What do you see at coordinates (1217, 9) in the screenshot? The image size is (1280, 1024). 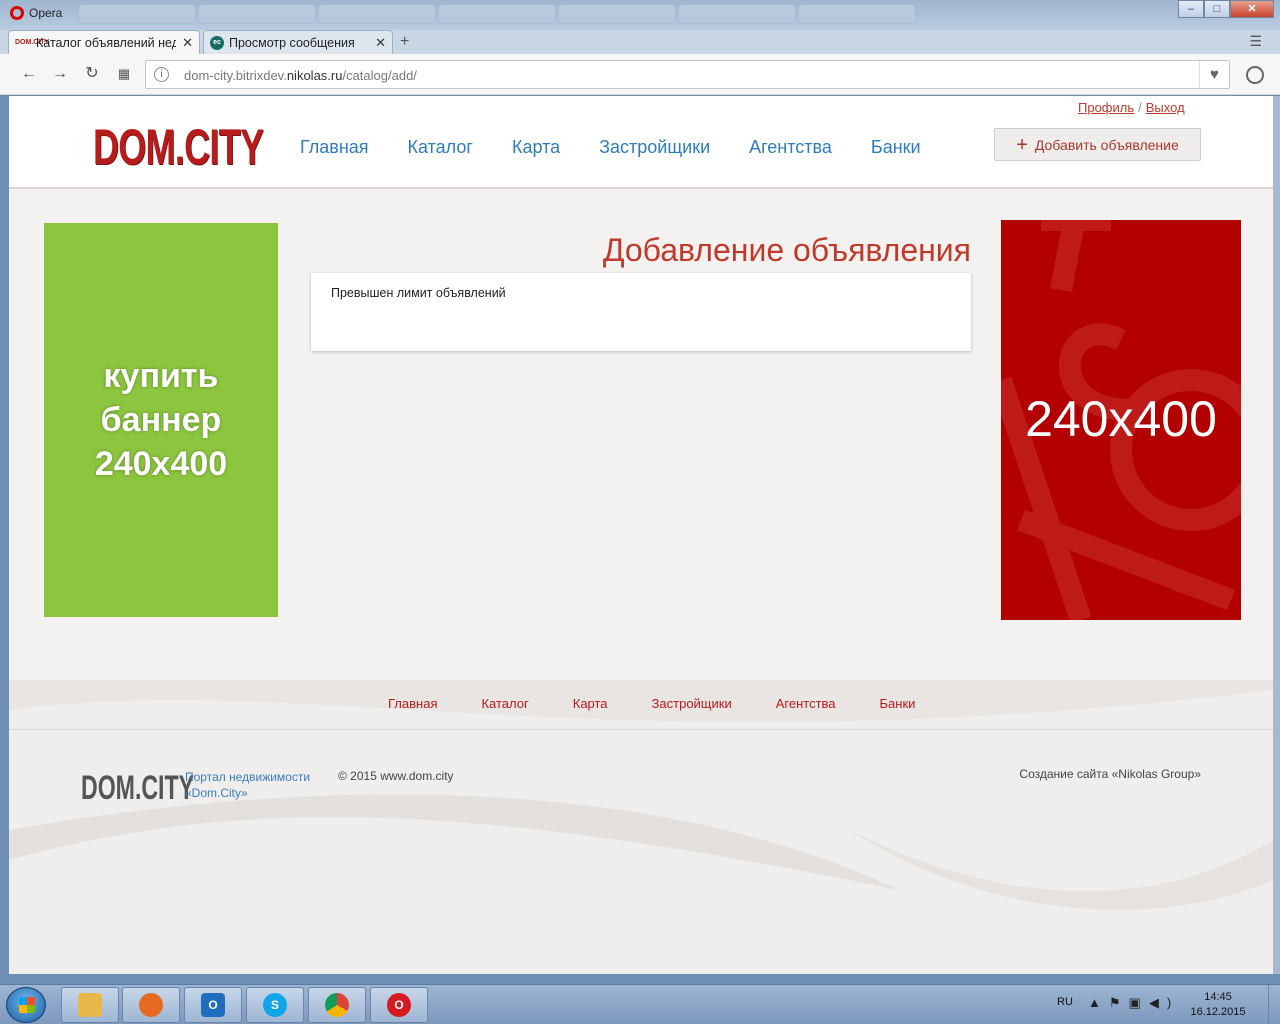 I see `maximize-button: □` at bounding box center [1217, 9].